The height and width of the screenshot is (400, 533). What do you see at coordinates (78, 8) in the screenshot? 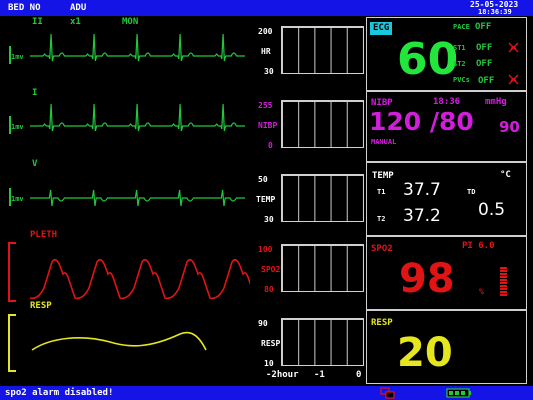
I see `patient-type: ADU` at bounding box center [78, 8].